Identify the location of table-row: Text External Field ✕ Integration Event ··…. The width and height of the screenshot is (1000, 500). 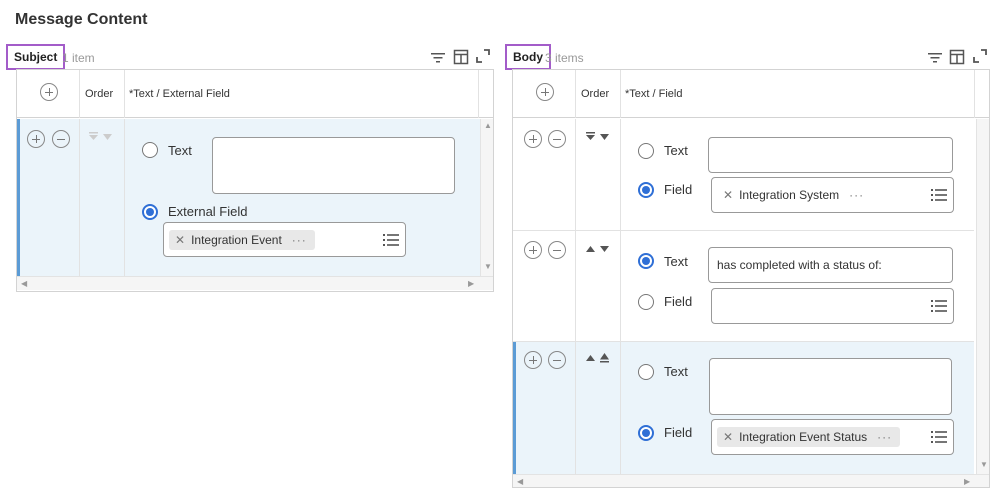
(248, 197).